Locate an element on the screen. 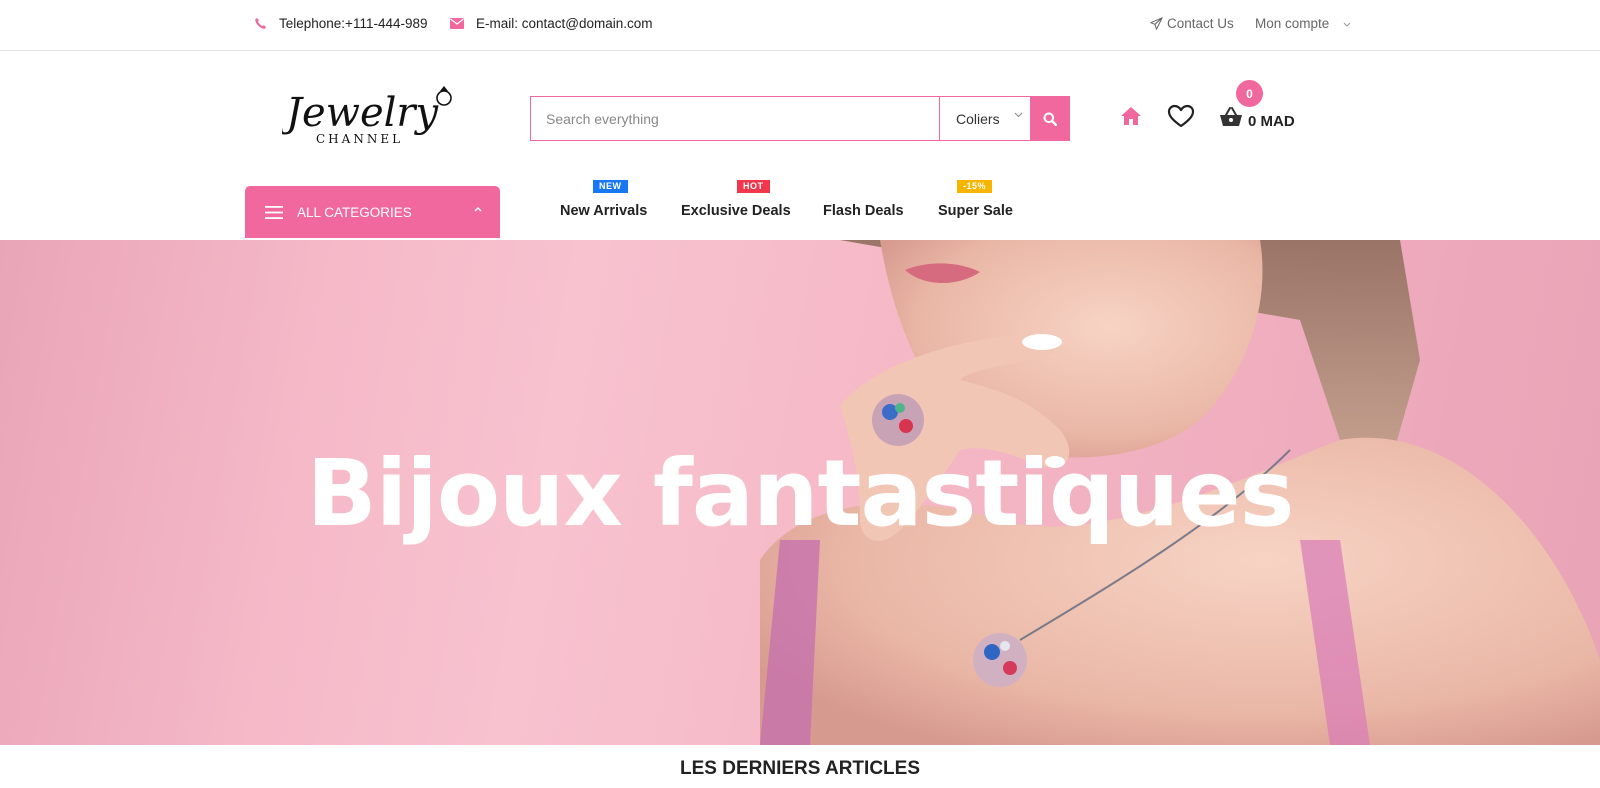  menu-exclusive-deals: Exclusive Deals is located at coordinates (736, 211).